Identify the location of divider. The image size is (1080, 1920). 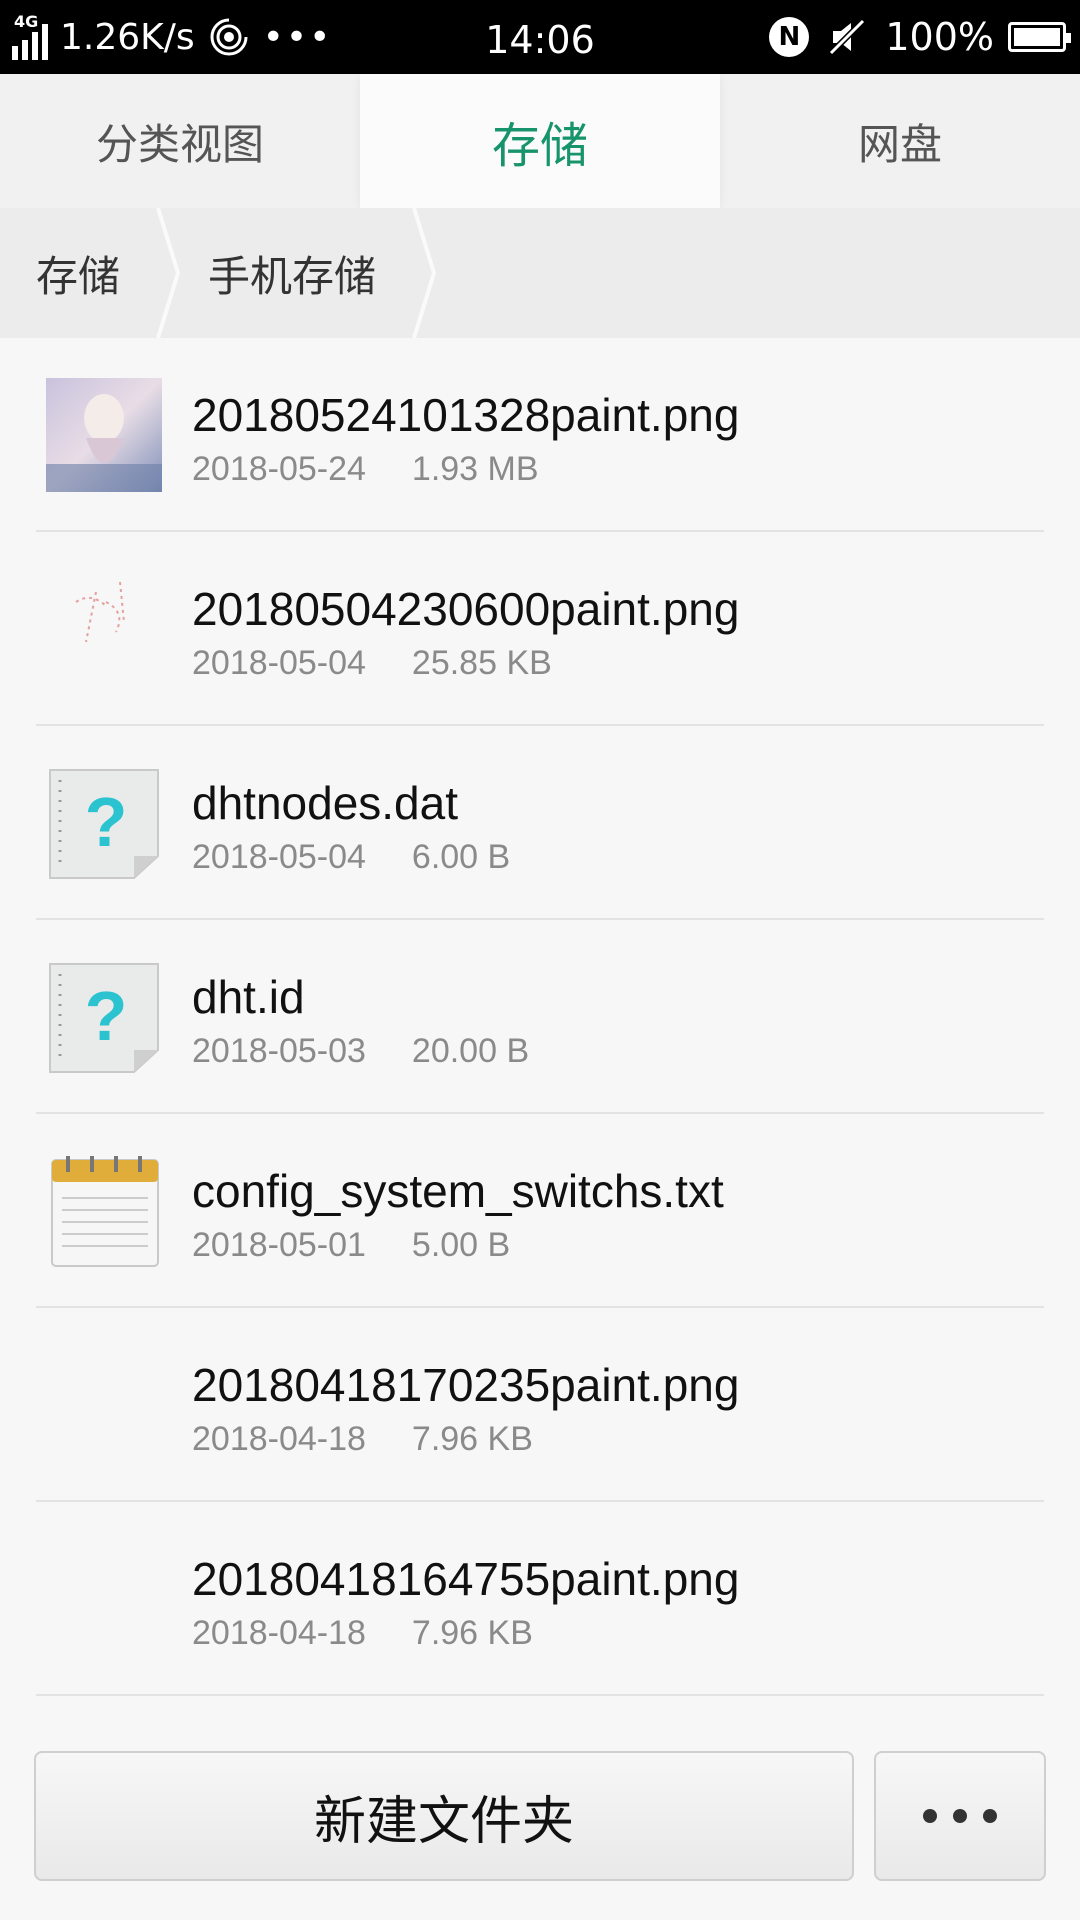
(540, 1695).